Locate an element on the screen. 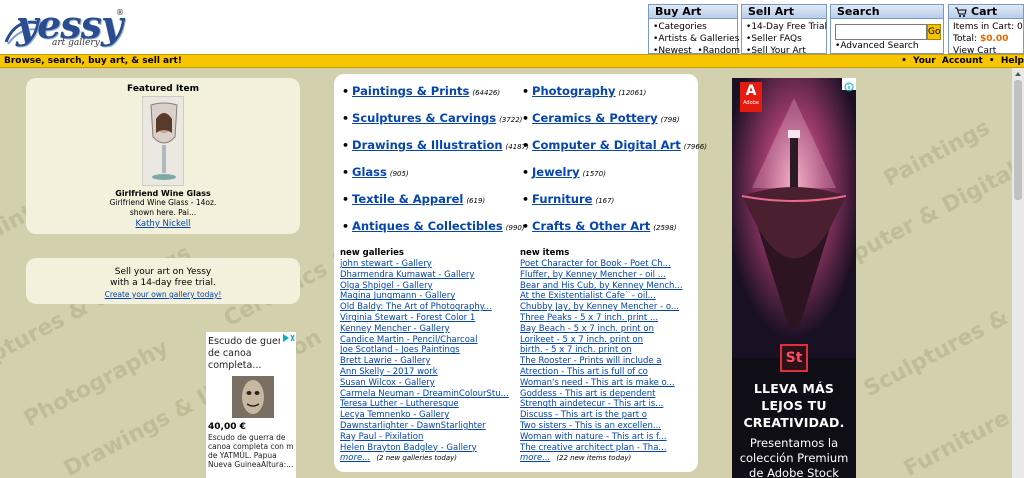 Image resolution: width=1024 pixels, height=478 pixels. category-link: Paintings & Prints is located at coordinates (410, 91).